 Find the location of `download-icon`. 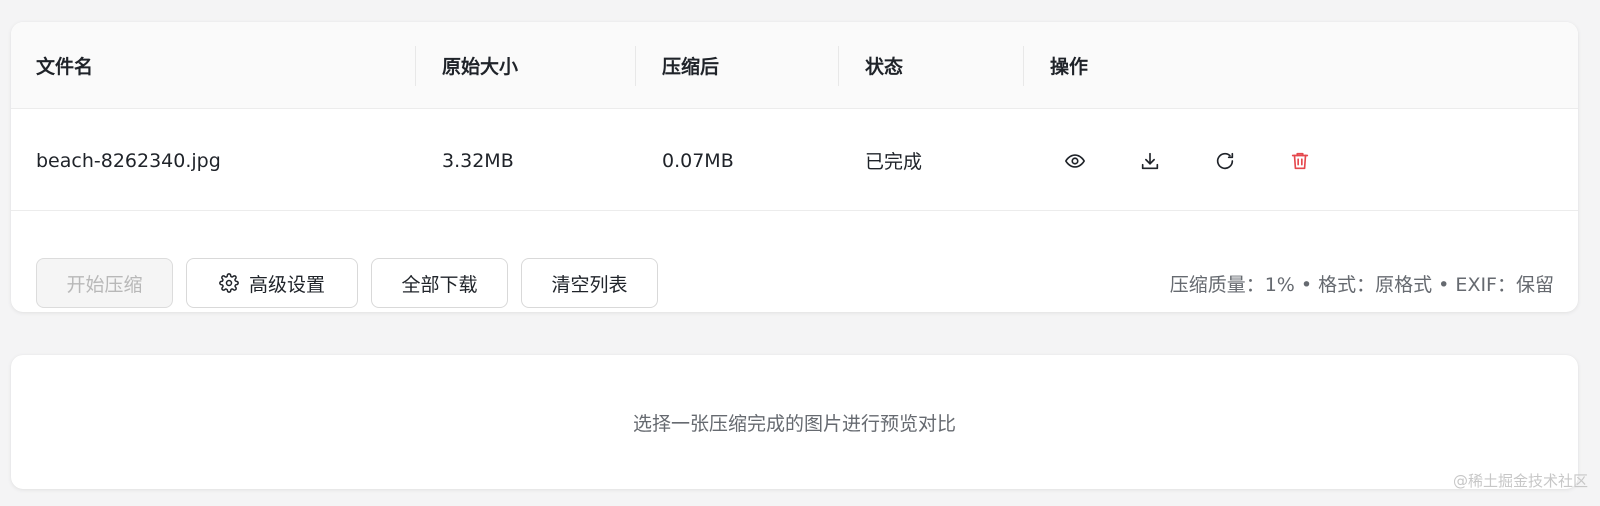

download-icon is located at coordinates (1150, 161).